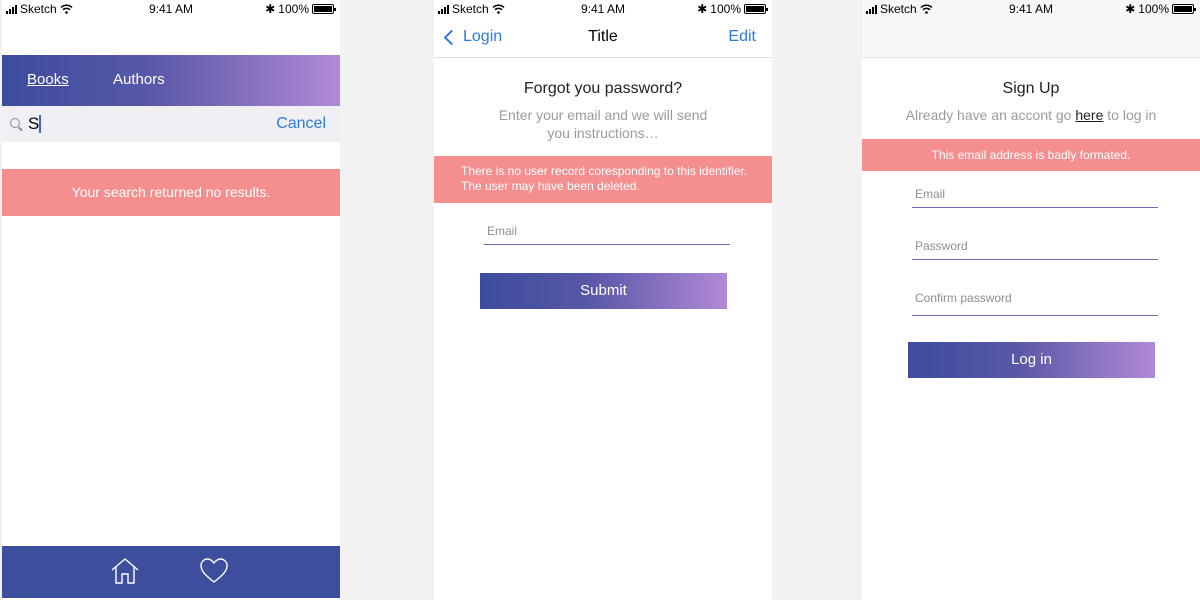 The image size is (1200, 600). Describe the element at coordinates (1031, 360) in the screenshot. I see `login-button: Log in` at that location.